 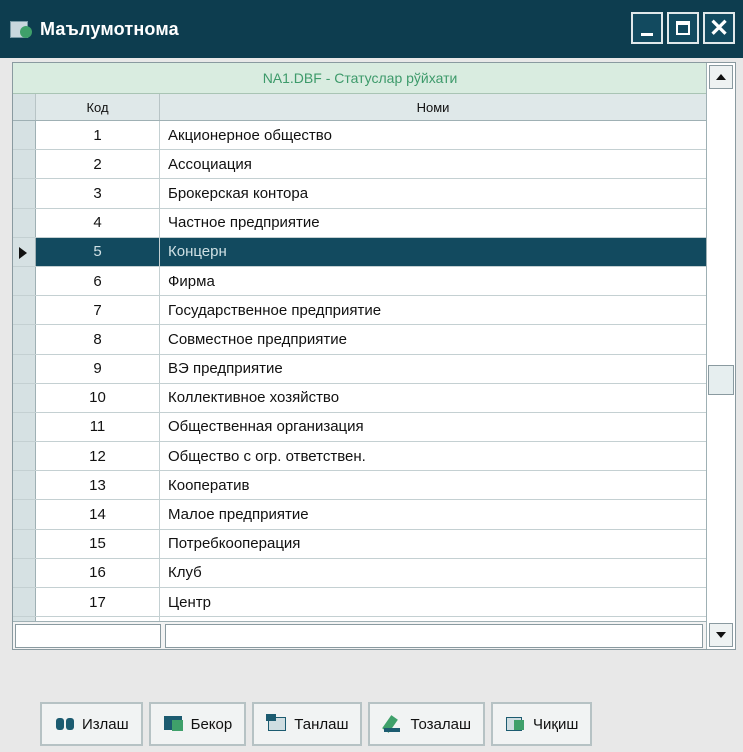 I want to click on table-icon, so click(x=21, y=29).